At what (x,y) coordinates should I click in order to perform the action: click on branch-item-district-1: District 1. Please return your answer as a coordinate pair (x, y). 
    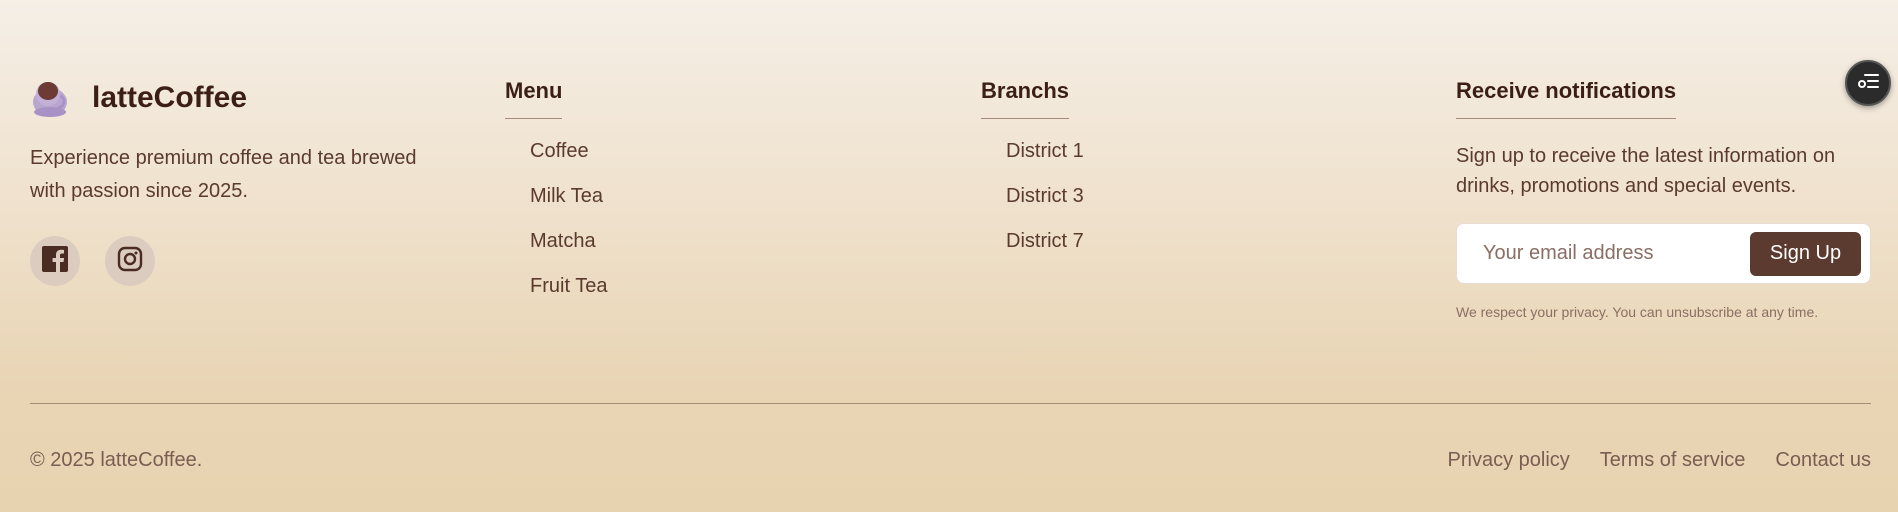
    Looking at the image, I should click on (1045, 159).